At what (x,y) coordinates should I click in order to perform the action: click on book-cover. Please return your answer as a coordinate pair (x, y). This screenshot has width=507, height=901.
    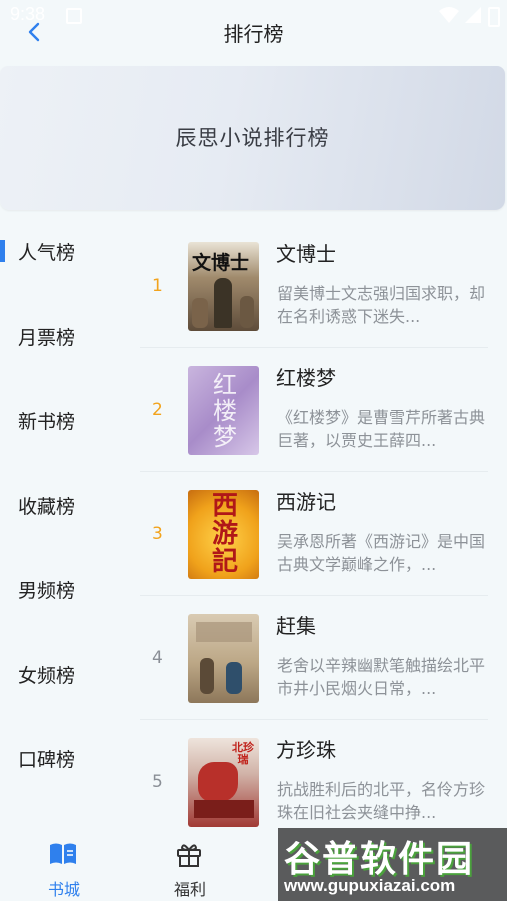
    Looking at the image, I should click on (223, 658).